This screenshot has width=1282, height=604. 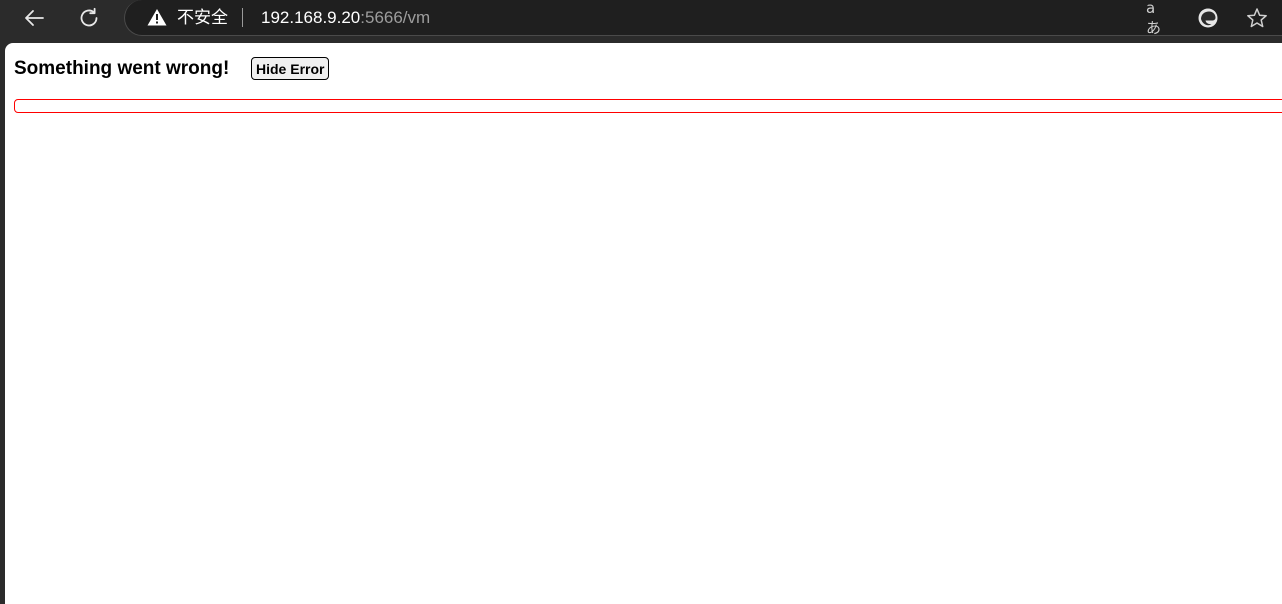 I want to click on edge-logo-icon, so click(x=1208, y=18).